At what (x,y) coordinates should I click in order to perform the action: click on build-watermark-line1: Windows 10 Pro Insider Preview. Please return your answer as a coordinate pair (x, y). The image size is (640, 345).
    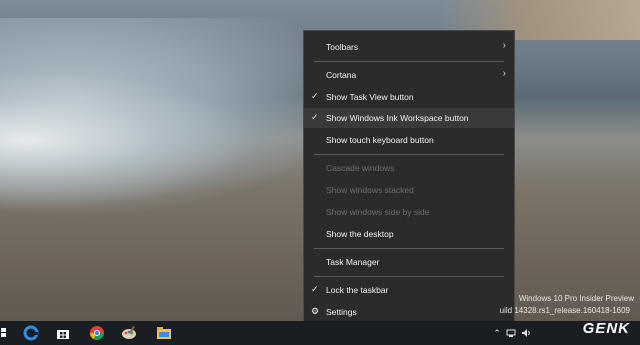
    Looking at the image, I should click on (576, 298).